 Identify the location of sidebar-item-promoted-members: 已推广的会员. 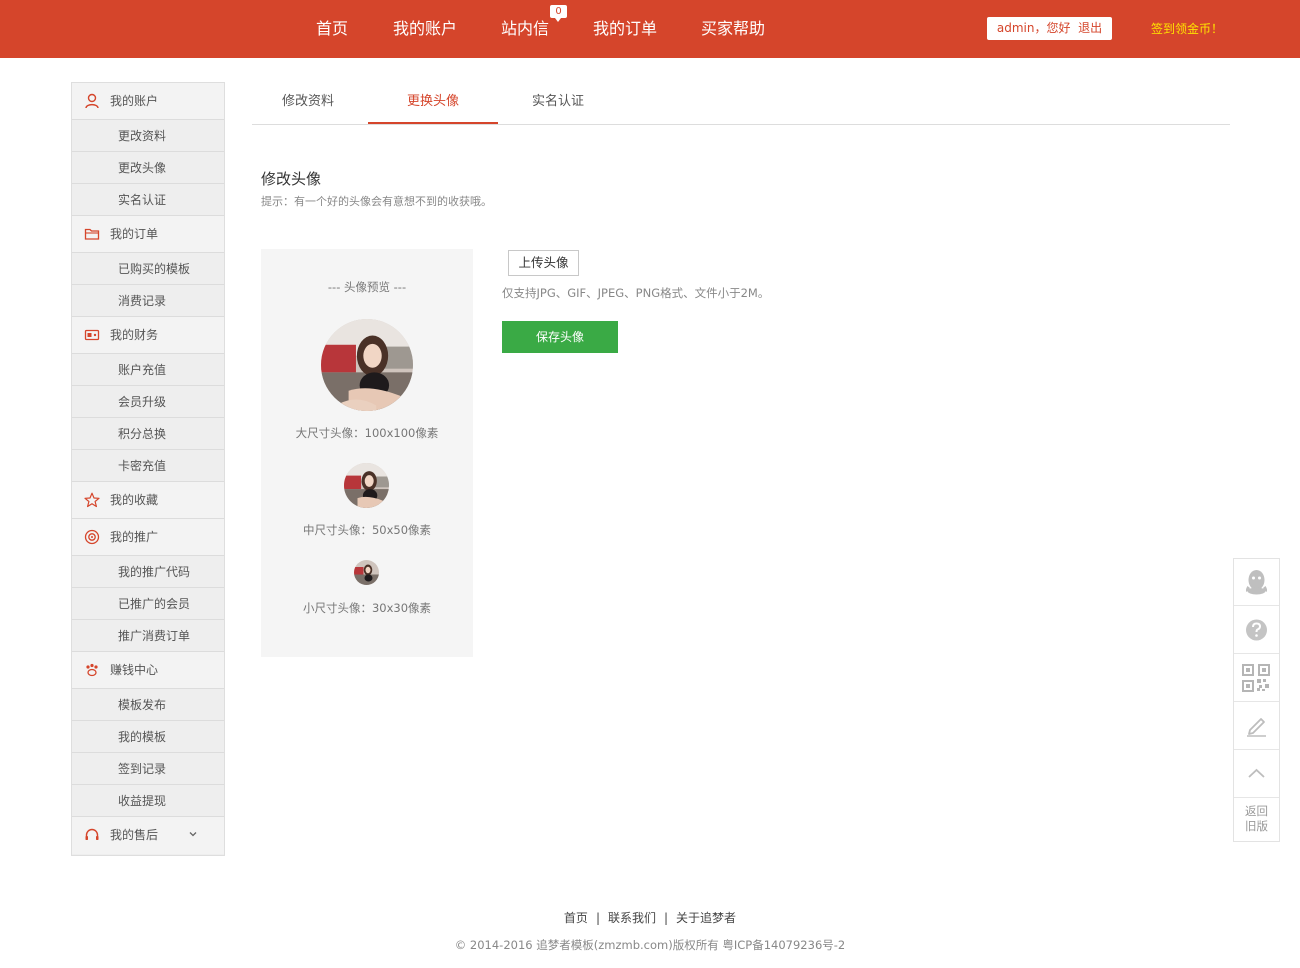
(148, 604).